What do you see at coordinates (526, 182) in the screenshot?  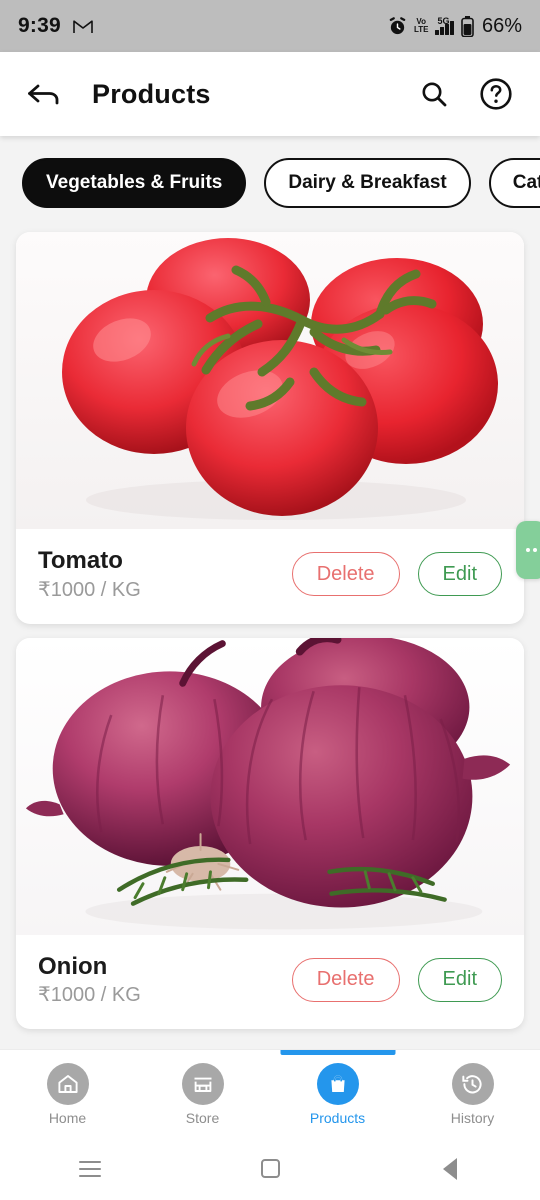 I see `chip-label: Category` at bounding box center [526, 182].